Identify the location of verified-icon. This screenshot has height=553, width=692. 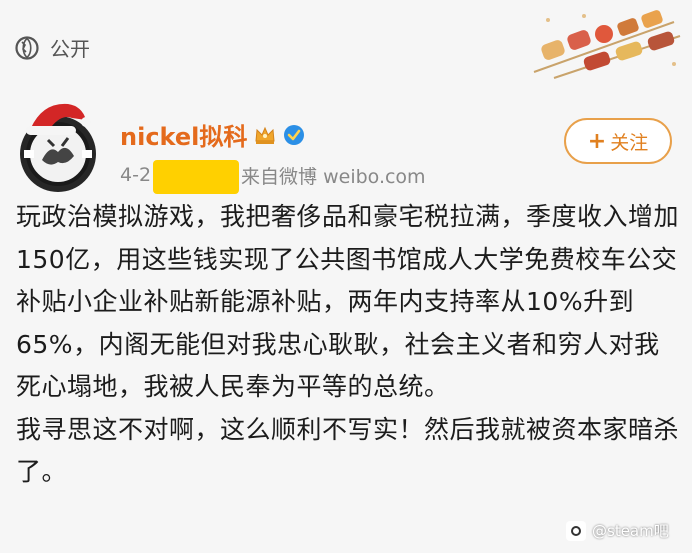
(294, 135).